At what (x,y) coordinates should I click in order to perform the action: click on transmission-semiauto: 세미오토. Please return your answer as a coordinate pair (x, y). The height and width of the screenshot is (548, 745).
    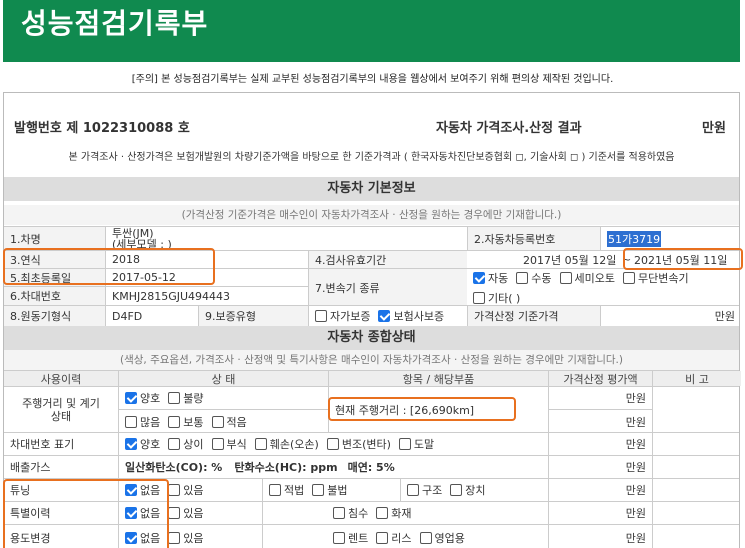
    Looking at the image, I should click on (587, 278).